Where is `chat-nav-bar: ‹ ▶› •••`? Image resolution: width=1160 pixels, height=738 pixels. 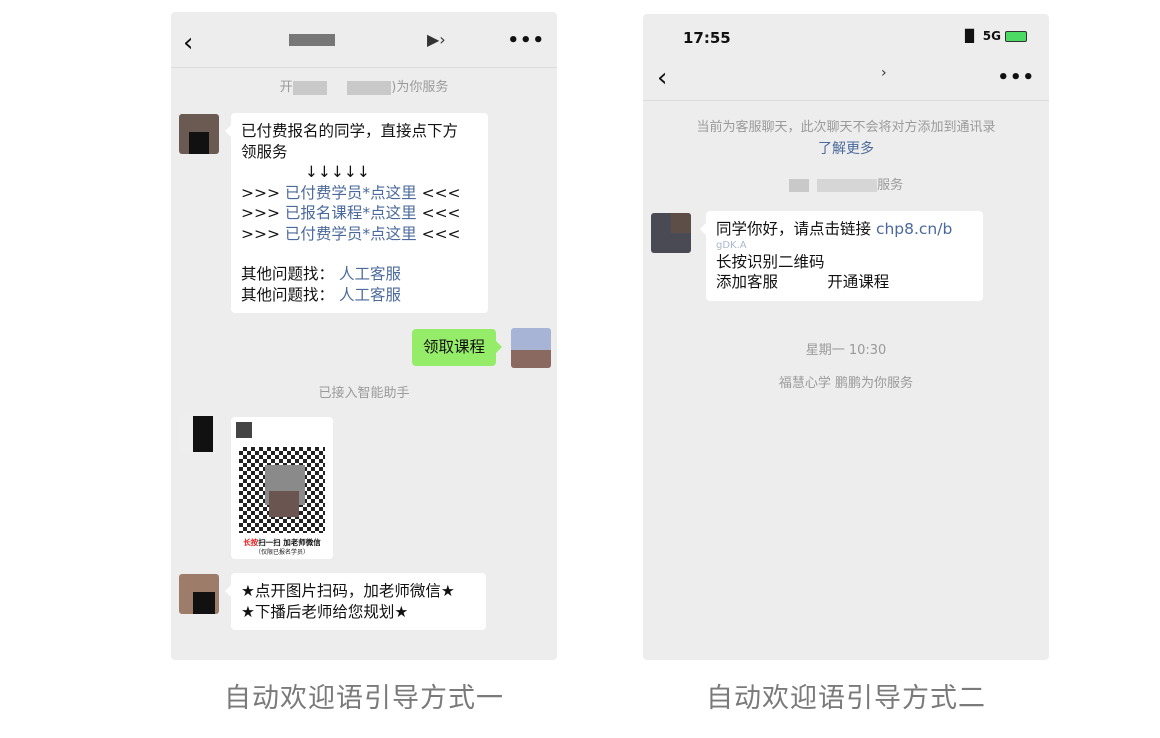 chat-nav-bar: ‹ ▶› ••• is located at coordinates (364, 40).